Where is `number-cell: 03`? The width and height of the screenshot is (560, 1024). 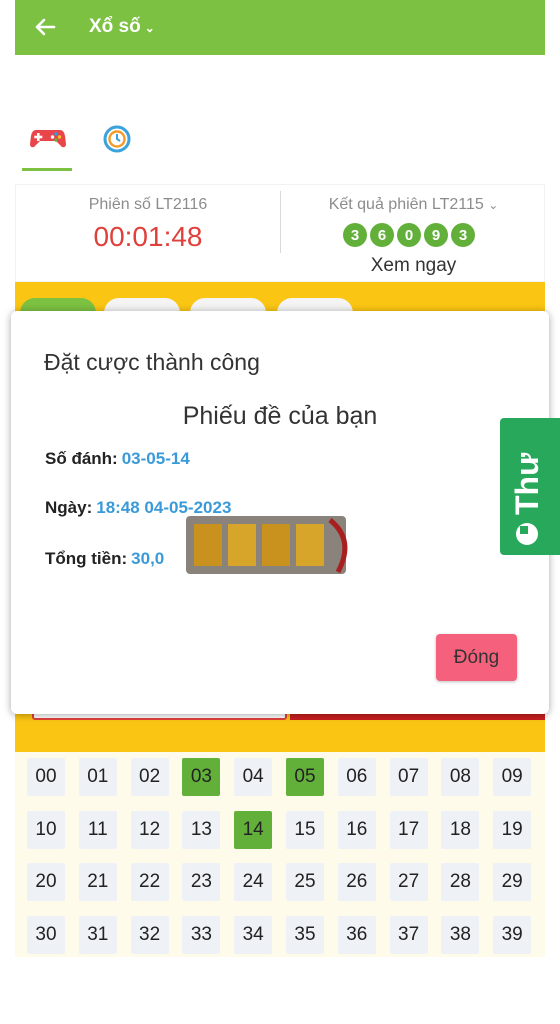
number-cell: 03 is located at coordinates (201, 777).